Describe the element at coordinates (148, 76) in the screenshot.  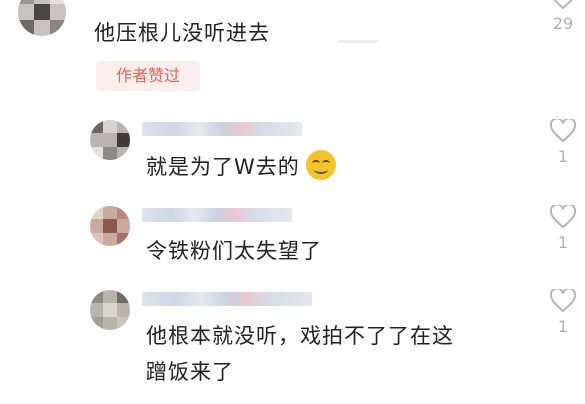
I see `author-liked-badge: 作者赞过` at that location.